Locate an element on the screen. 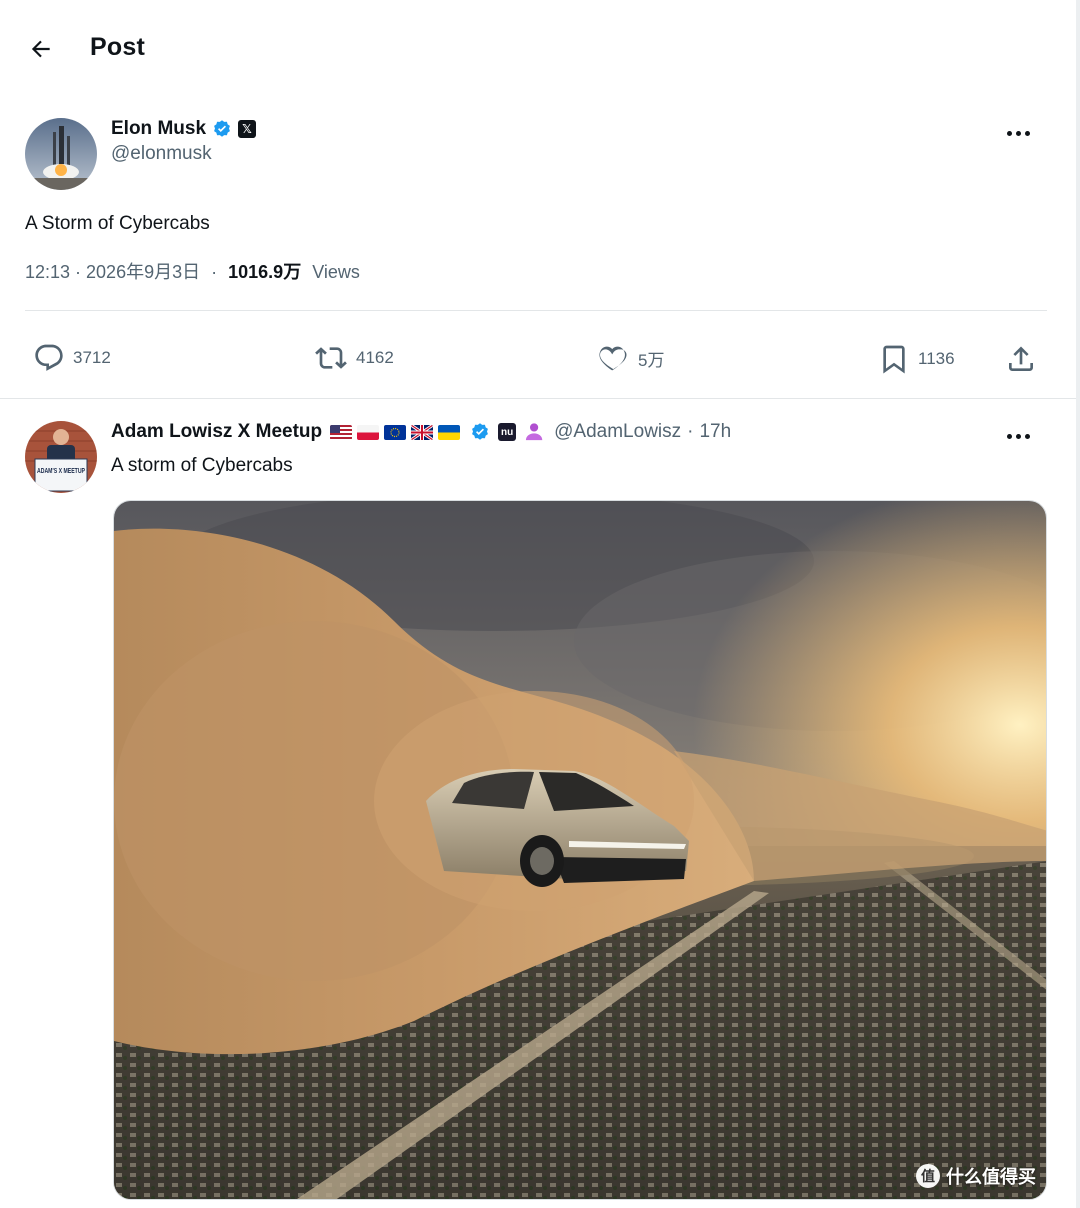  flag-emoji-group is located at coordinates (395, 432).